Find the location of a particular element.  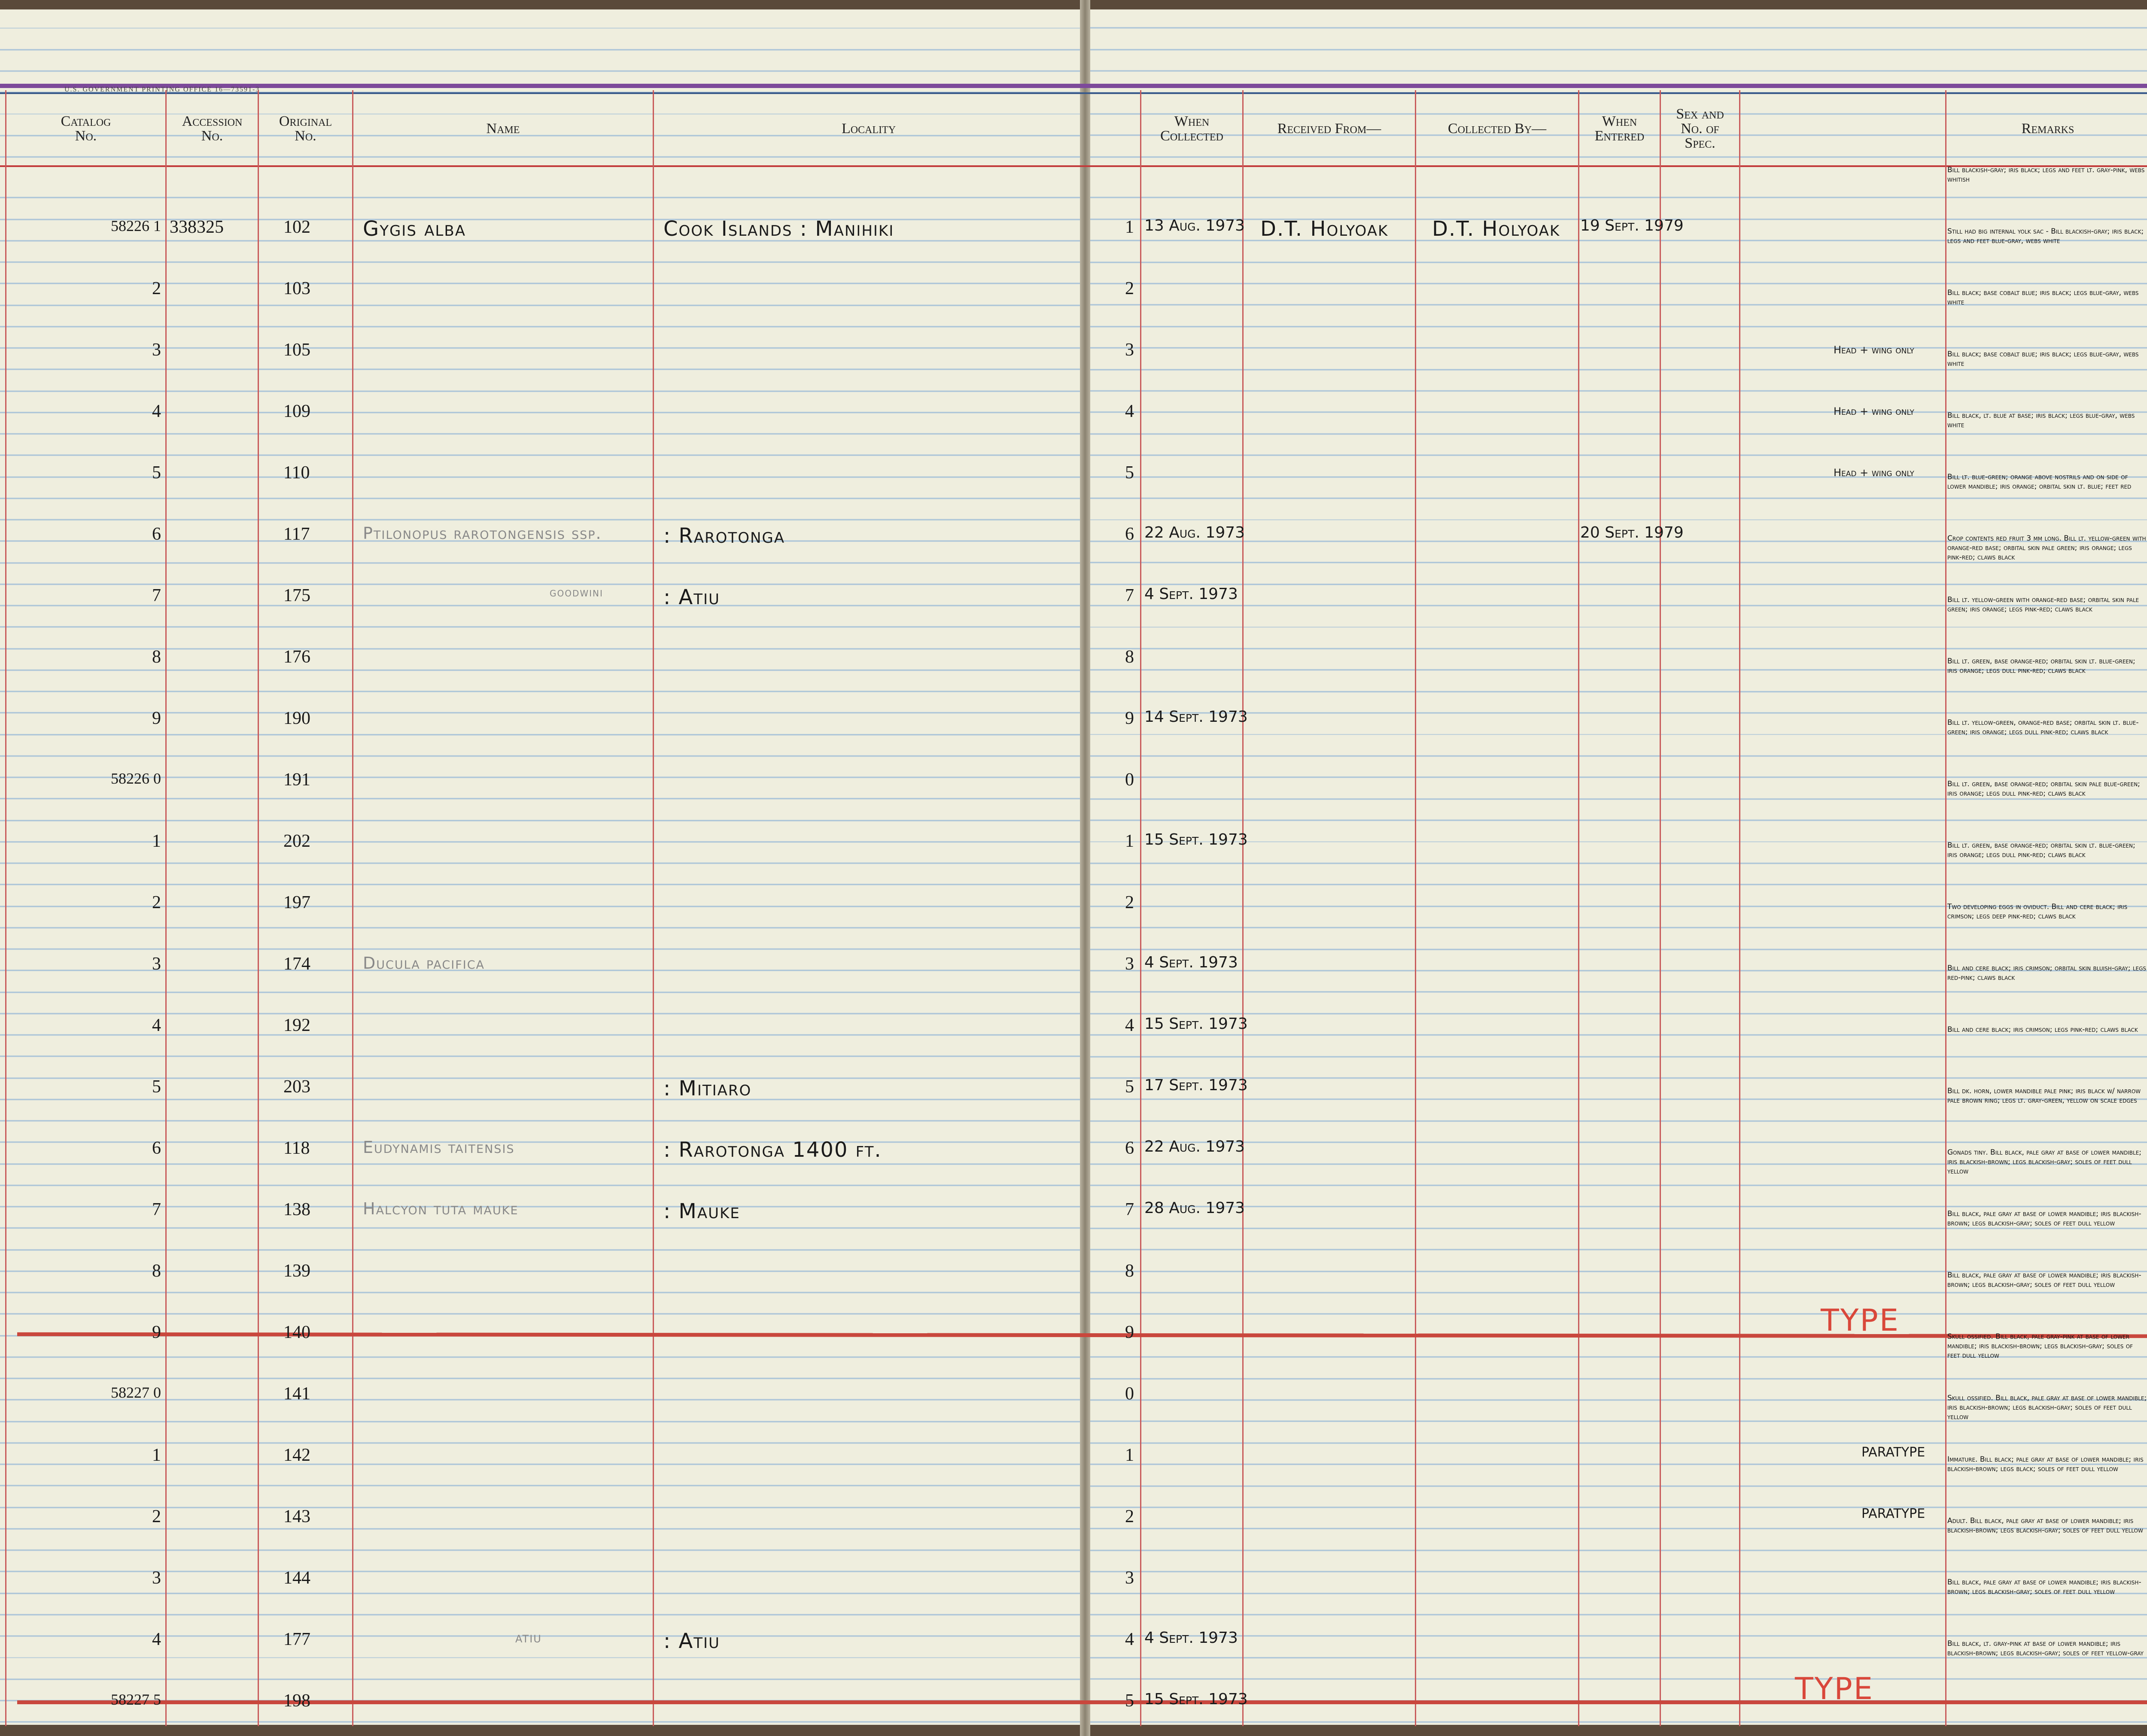

row-orig: 103 is located at coordinates (296, 288).